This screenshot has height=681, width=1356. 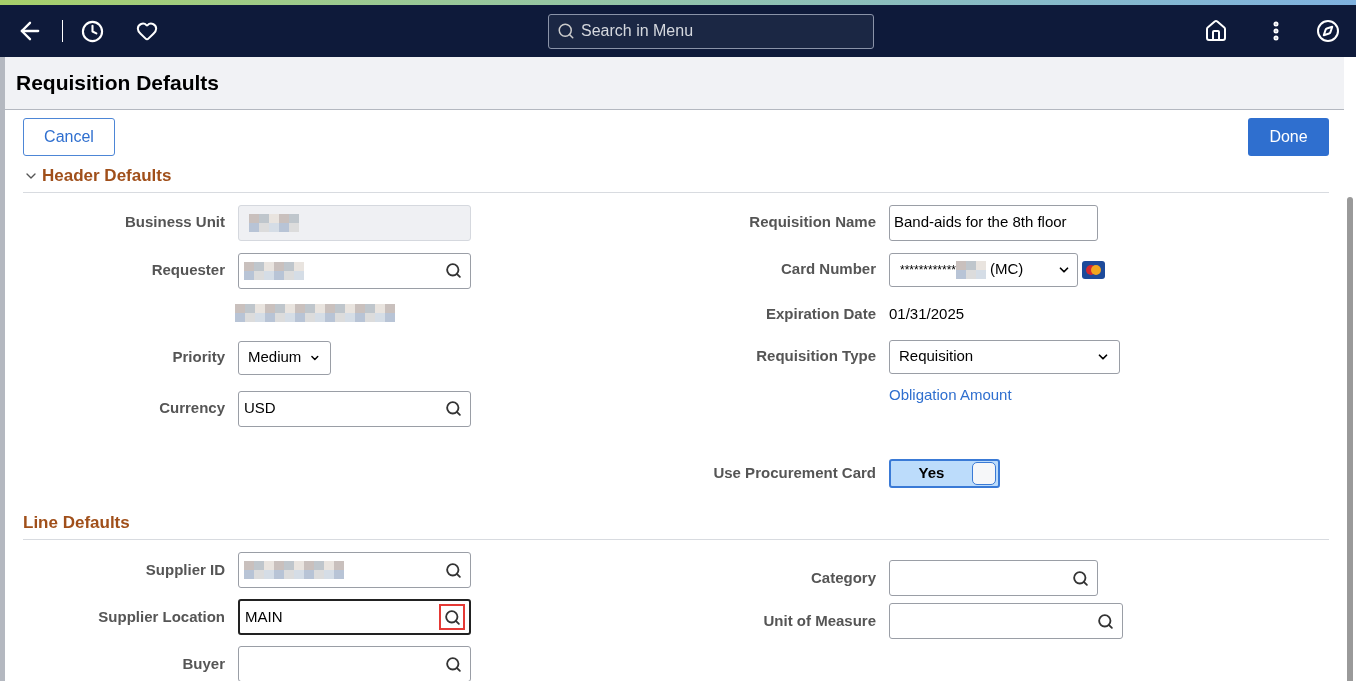 I want to click on home-icon, so click(x=1216, y=31).